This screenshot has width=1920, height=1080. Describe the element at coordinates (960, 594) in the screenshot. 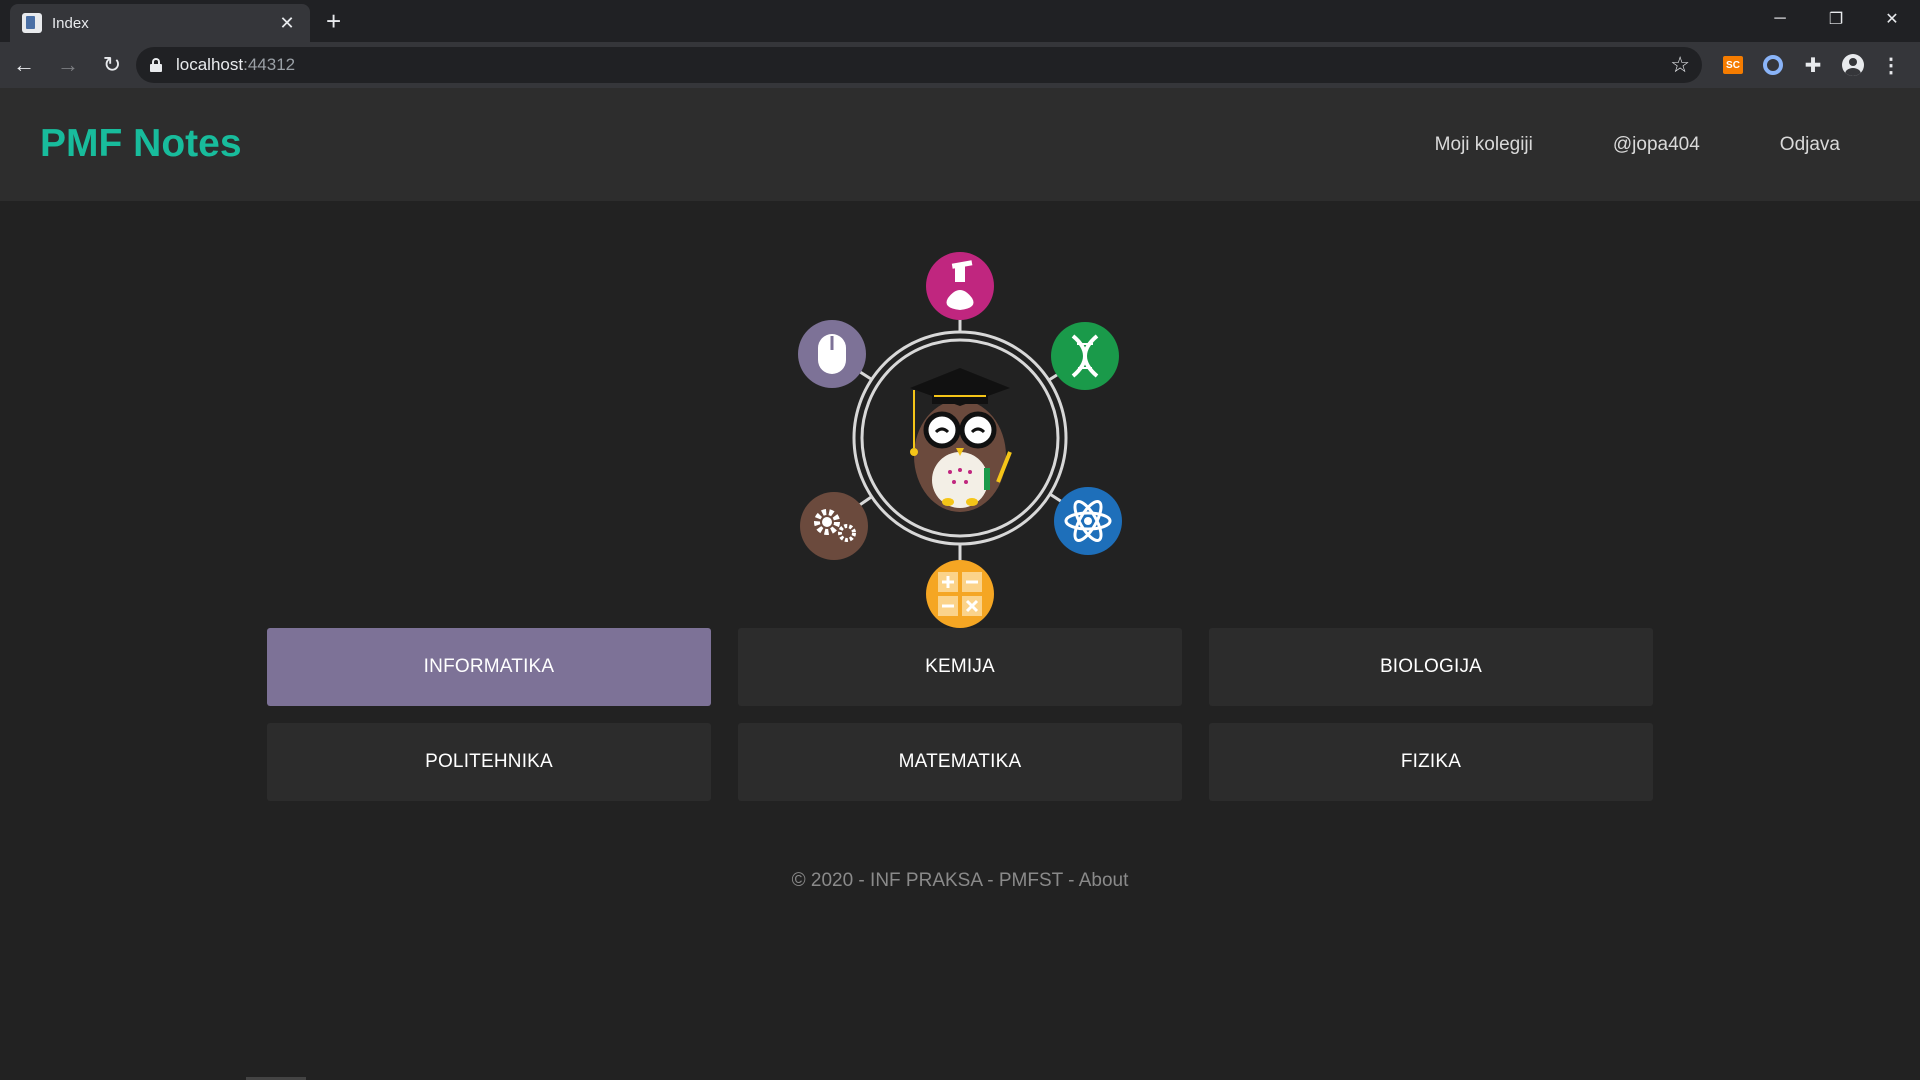

I see `calculator-icon` at that location.